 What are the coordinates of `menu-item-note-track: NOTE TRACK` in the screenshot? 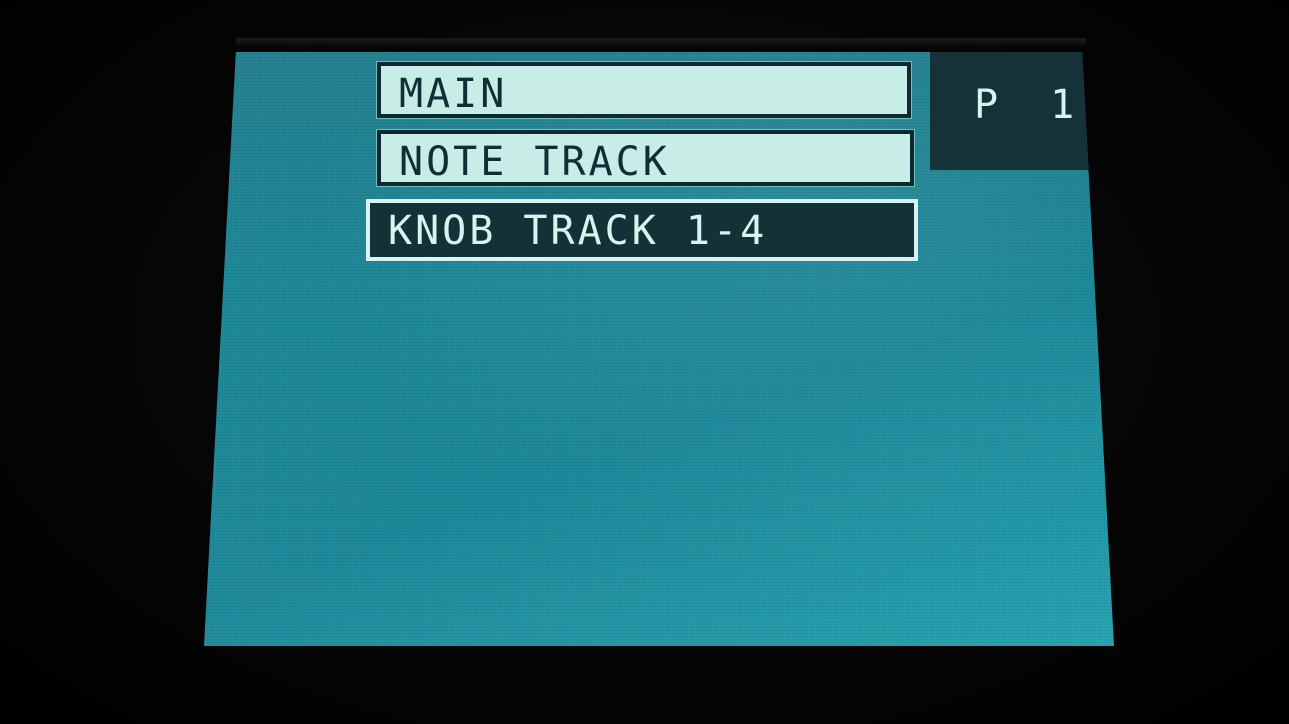 It's located at (645, 158).